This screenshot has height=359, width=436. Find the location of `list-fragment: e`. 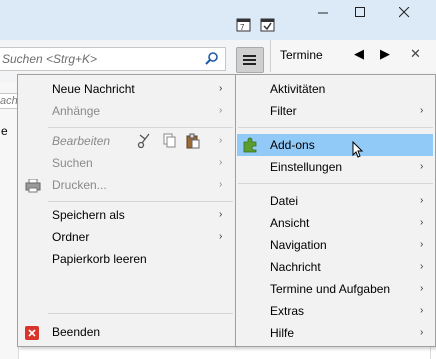

list-fragment: e is located at coordinates (4, 131).